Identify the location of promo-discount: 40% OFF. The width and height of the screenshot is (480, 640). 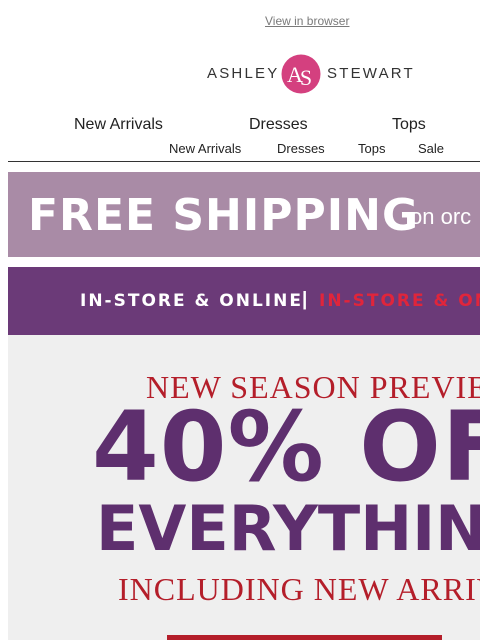
(286, 447).